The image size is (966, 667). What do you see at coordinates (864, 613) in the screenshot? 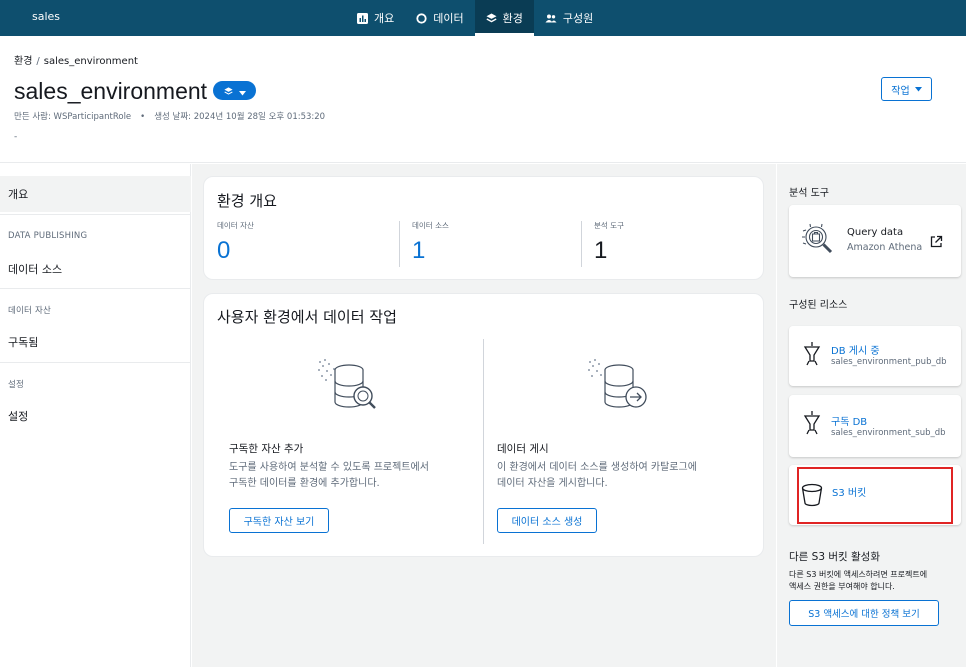
I see `view-s3-access-policy-button: S3 액세스에 대한 정책 보기` at bounding box center [864, 613].